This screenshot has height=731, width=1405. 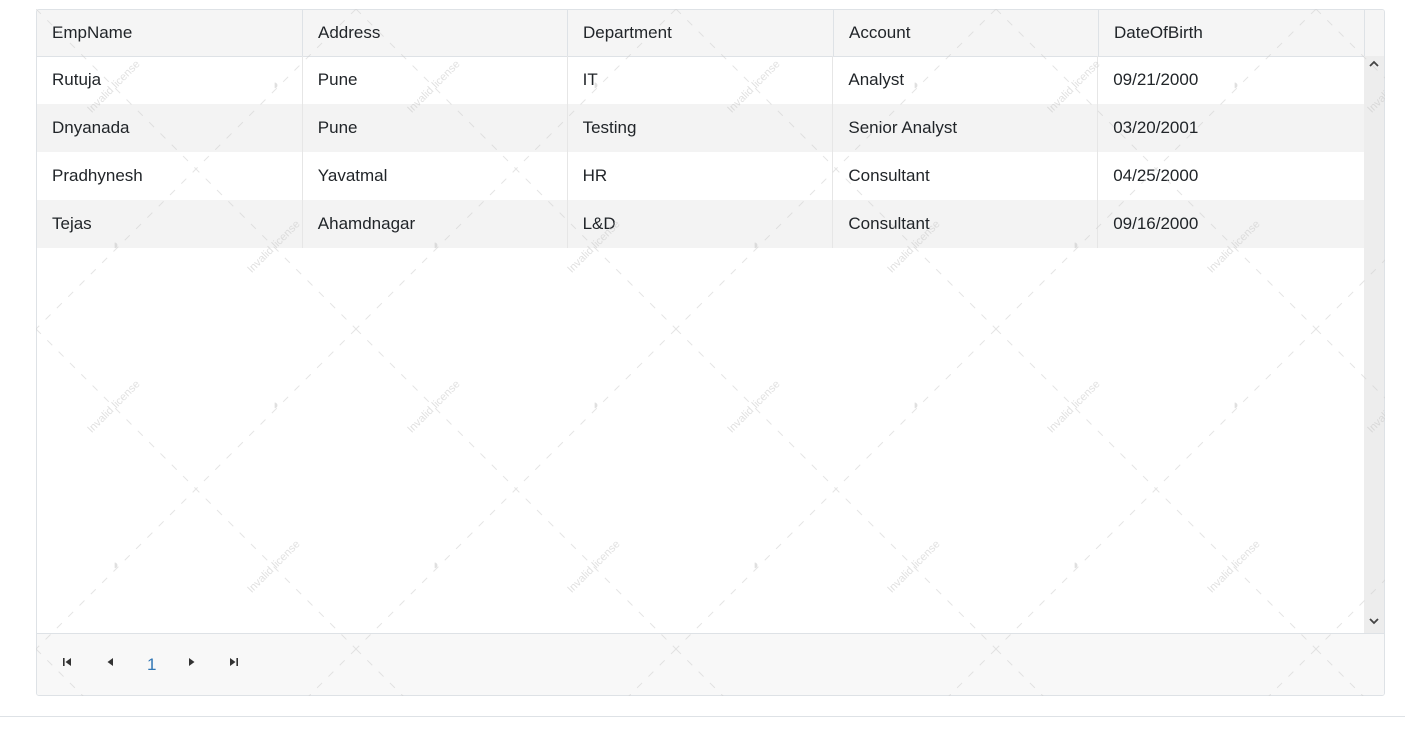 What do you see at coordinates (1374, 66) in the screenshot?
I see `chevron-up-icon` at bounding box center [1374, 66].